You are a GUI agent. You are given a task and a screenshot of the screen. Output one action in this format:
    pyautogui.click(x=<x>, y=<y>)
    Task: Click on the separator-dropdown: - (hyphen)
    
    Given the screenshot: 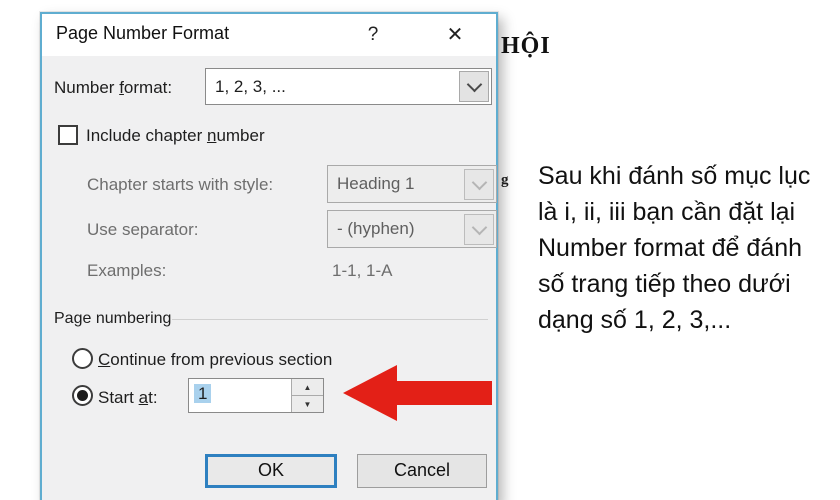 What is the action you would take?
    pyautogui.click(x=412, y=229)
    